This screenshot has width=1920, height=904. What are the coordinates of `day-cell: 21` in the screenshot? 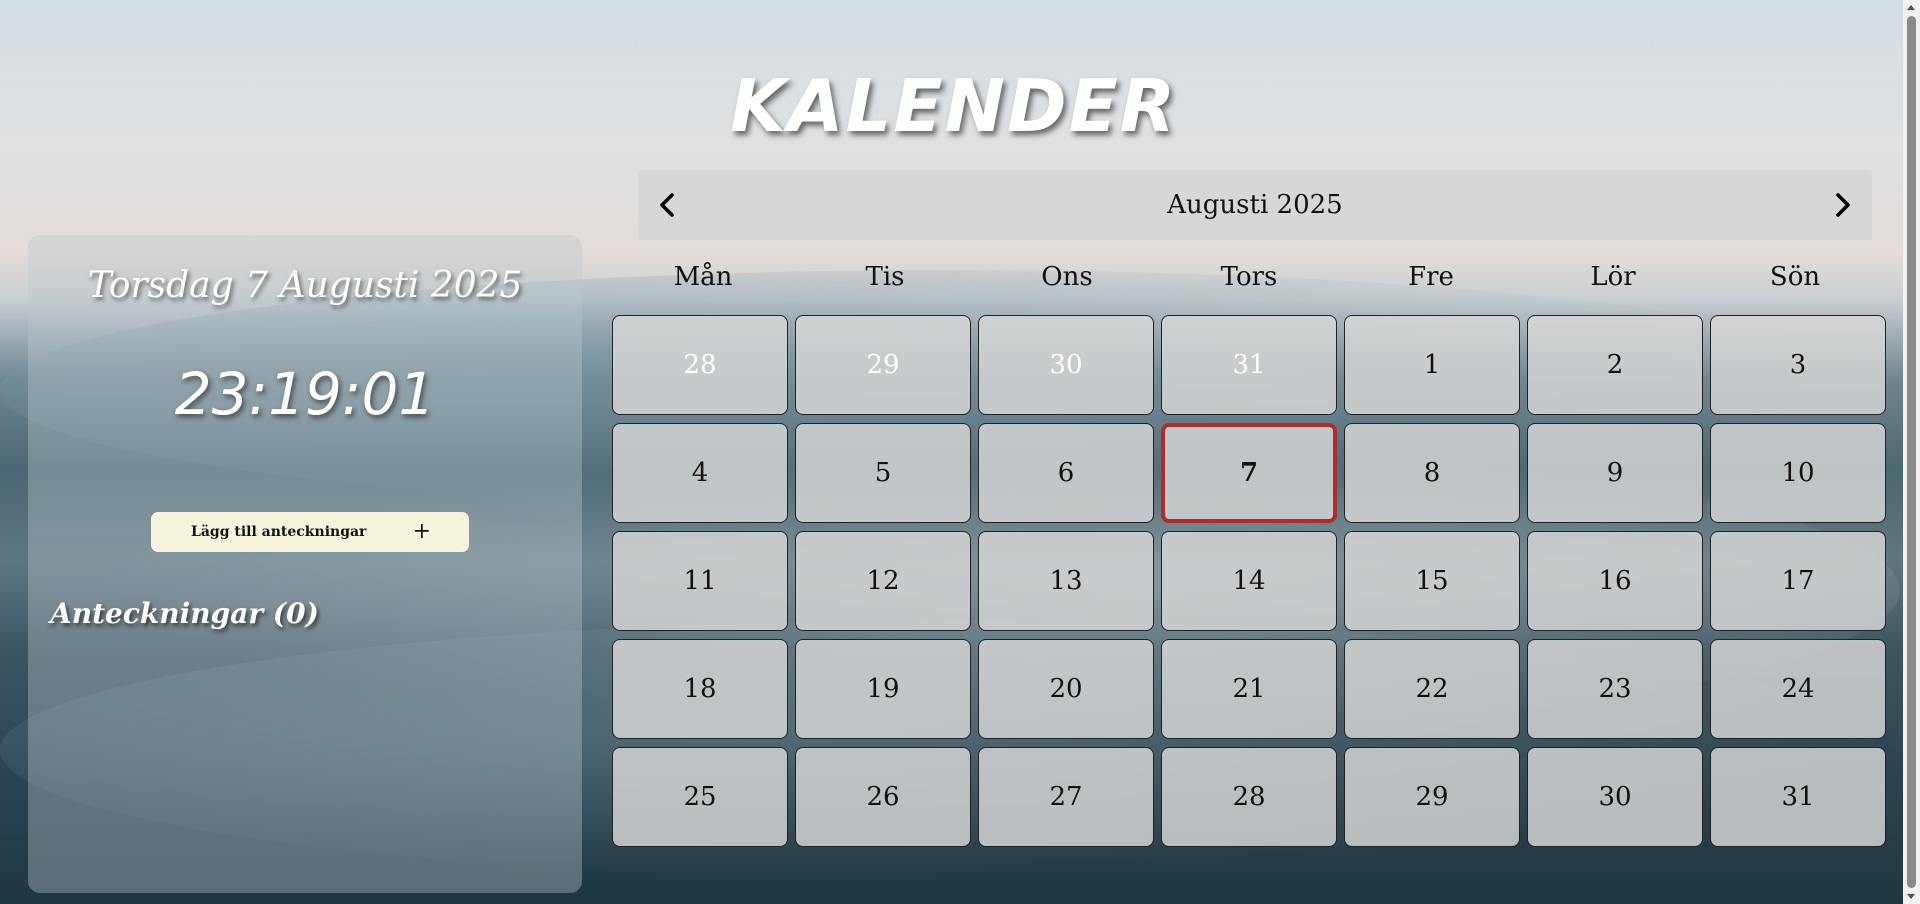 It's located at (1249, 689).